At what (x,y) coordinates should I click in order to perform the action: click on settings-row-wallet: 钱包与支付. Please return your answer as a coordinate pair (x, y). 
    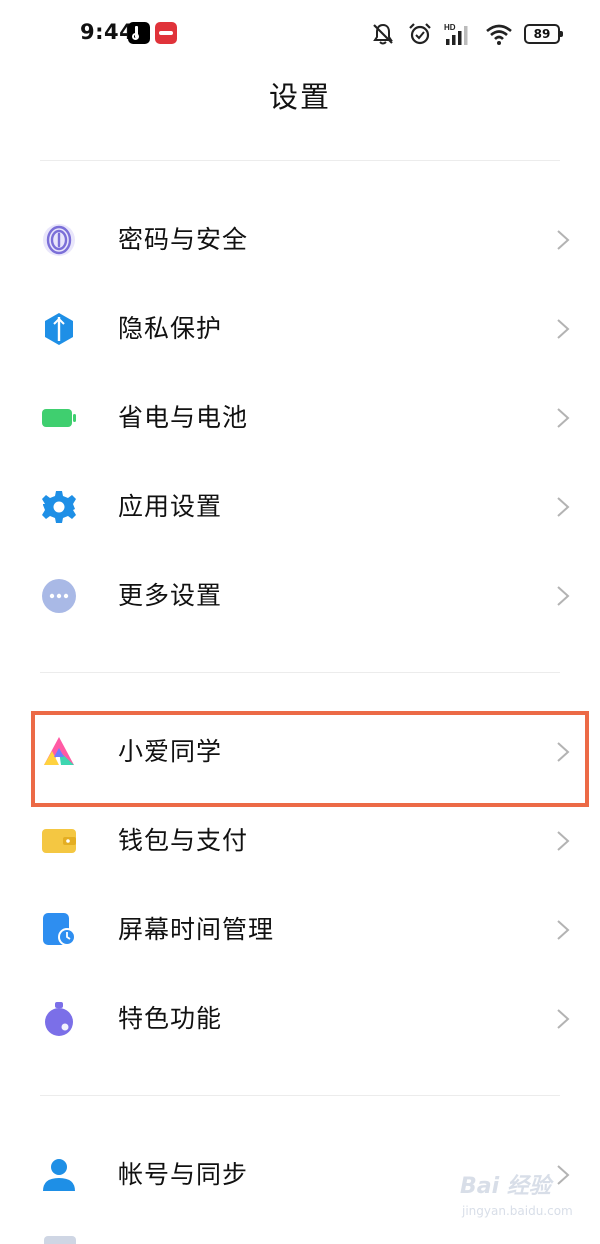
    Looking at the image, I should click on (300, 841).